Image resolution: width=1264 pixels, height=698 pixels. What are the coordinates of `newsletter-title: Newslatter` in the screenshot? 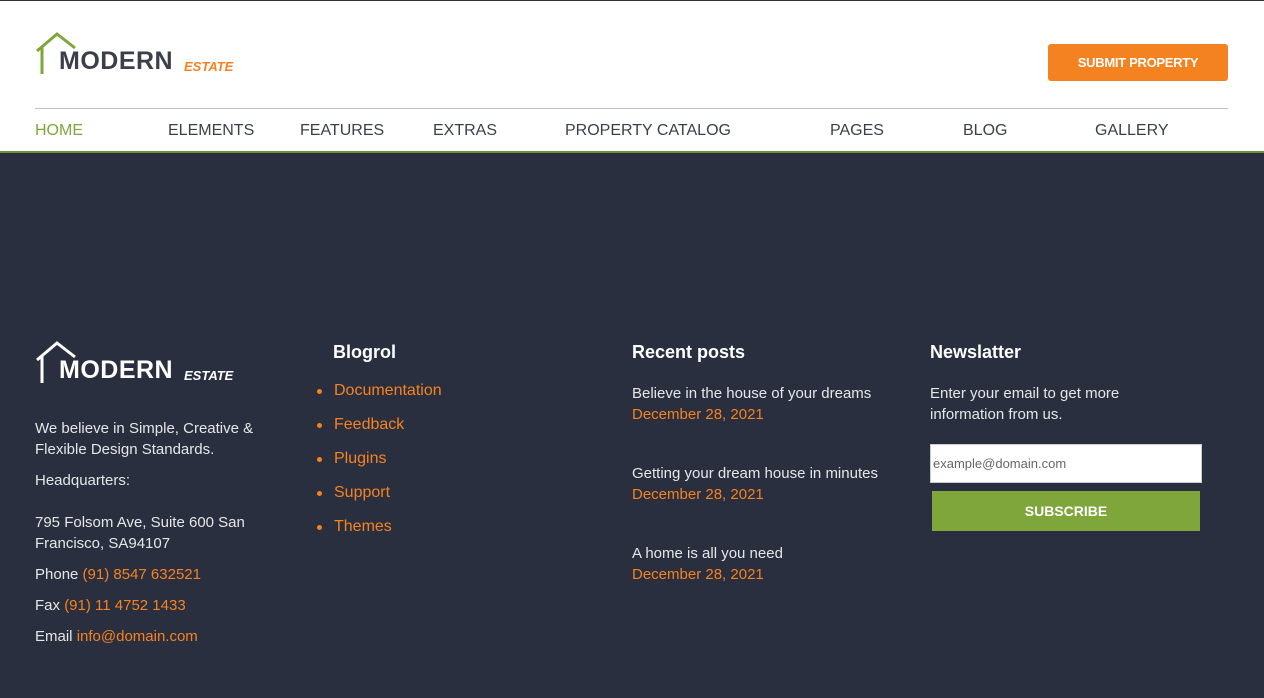 It's located at (976, 352).